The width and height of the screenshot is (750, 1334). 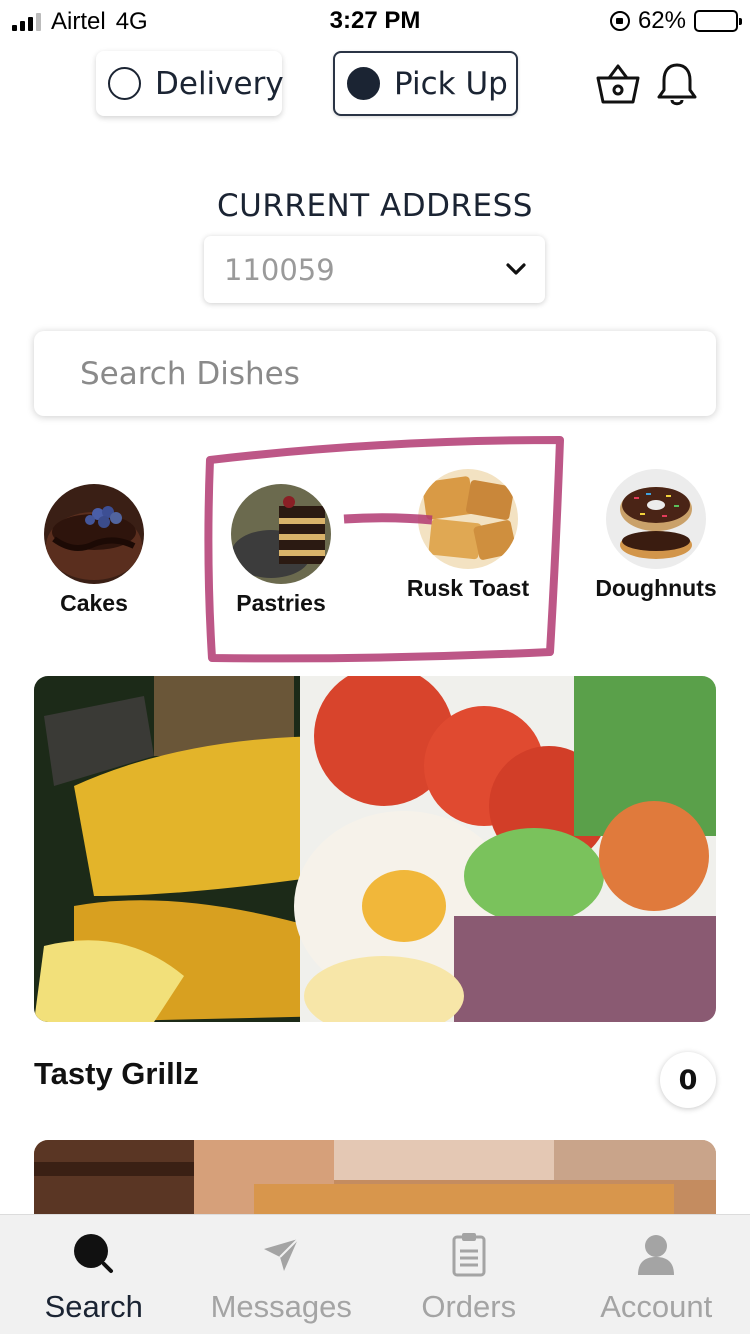 What do you see at coordinates (219, 83) in the screenshot?
I see `delivery-label: Delivery` at bounding box center [219, 83].